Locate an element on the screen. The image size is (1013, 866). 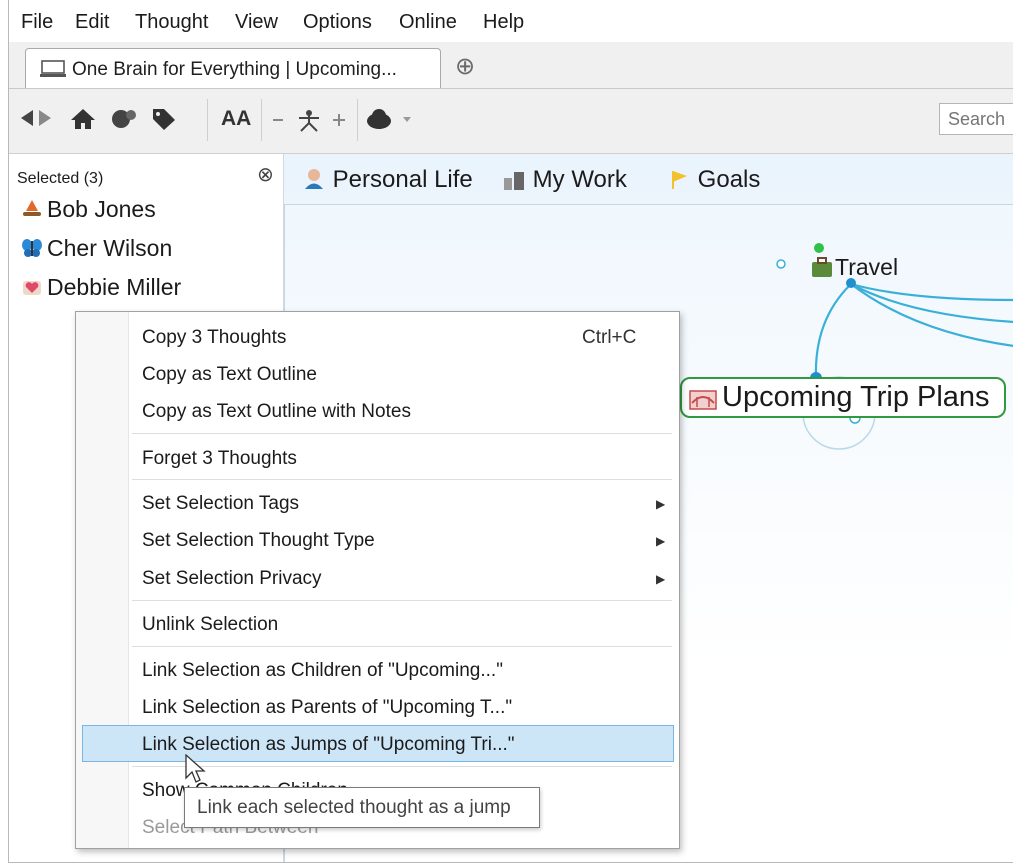
tooltip: Link each selected thought as a jump is located at coordinates (362, 807).